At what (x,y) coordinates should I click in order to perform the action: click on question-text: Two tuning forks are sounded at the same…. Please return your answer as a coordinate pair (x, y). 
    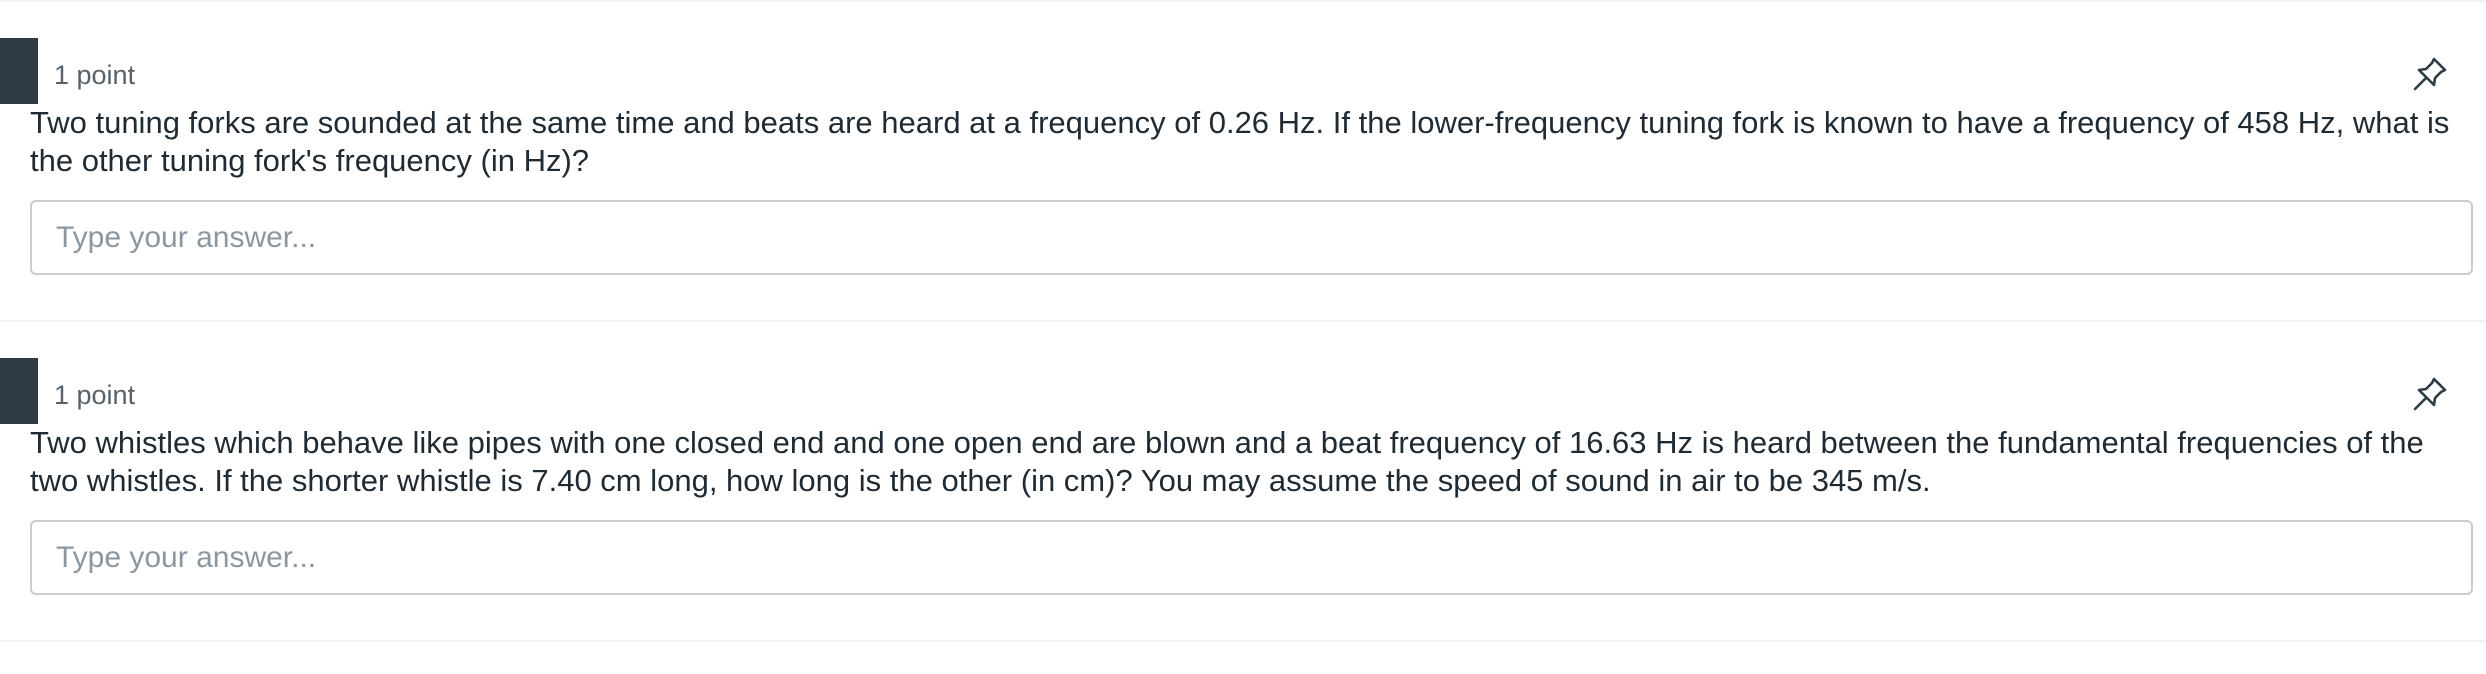
    Looking at the image, I should click on (1240, 141).